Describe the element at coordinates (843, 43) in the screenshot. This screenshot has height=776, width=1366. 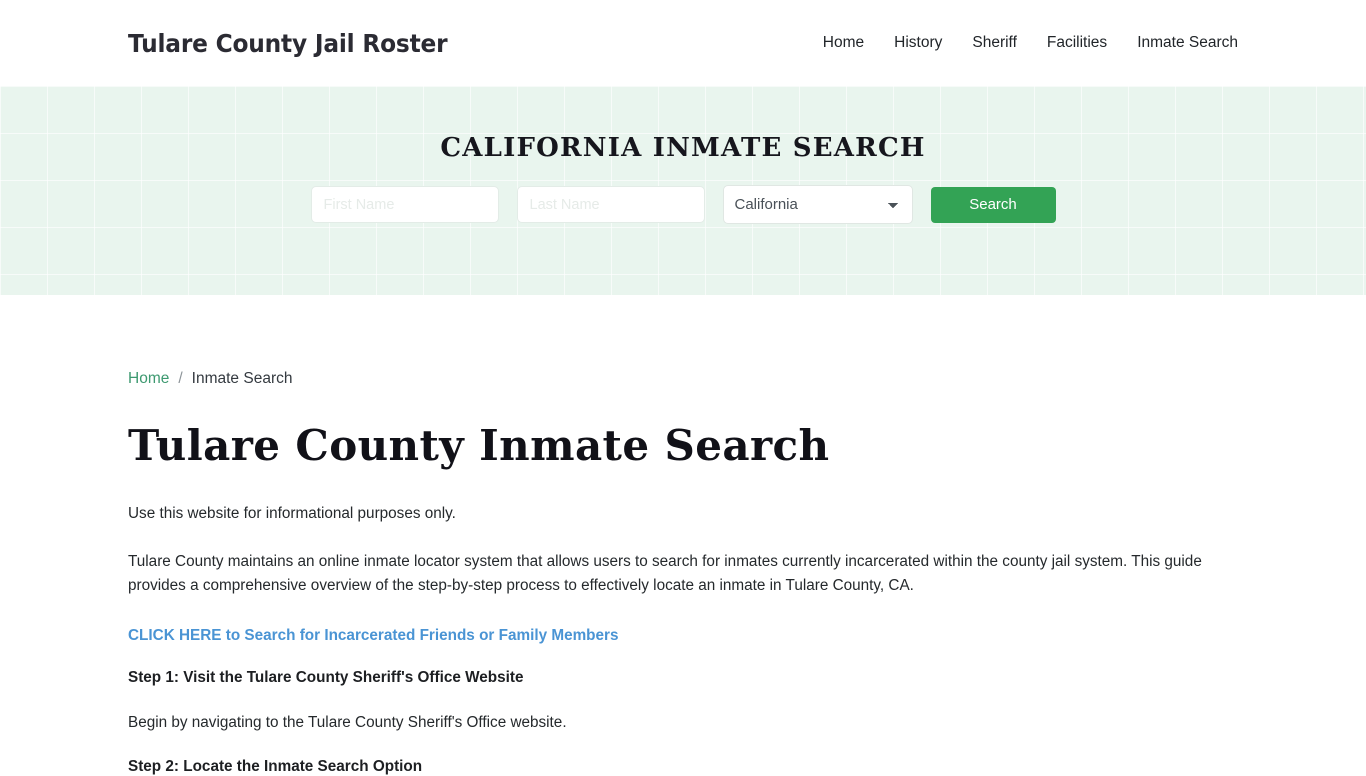
I see `nav-item-home: Home` at that location.